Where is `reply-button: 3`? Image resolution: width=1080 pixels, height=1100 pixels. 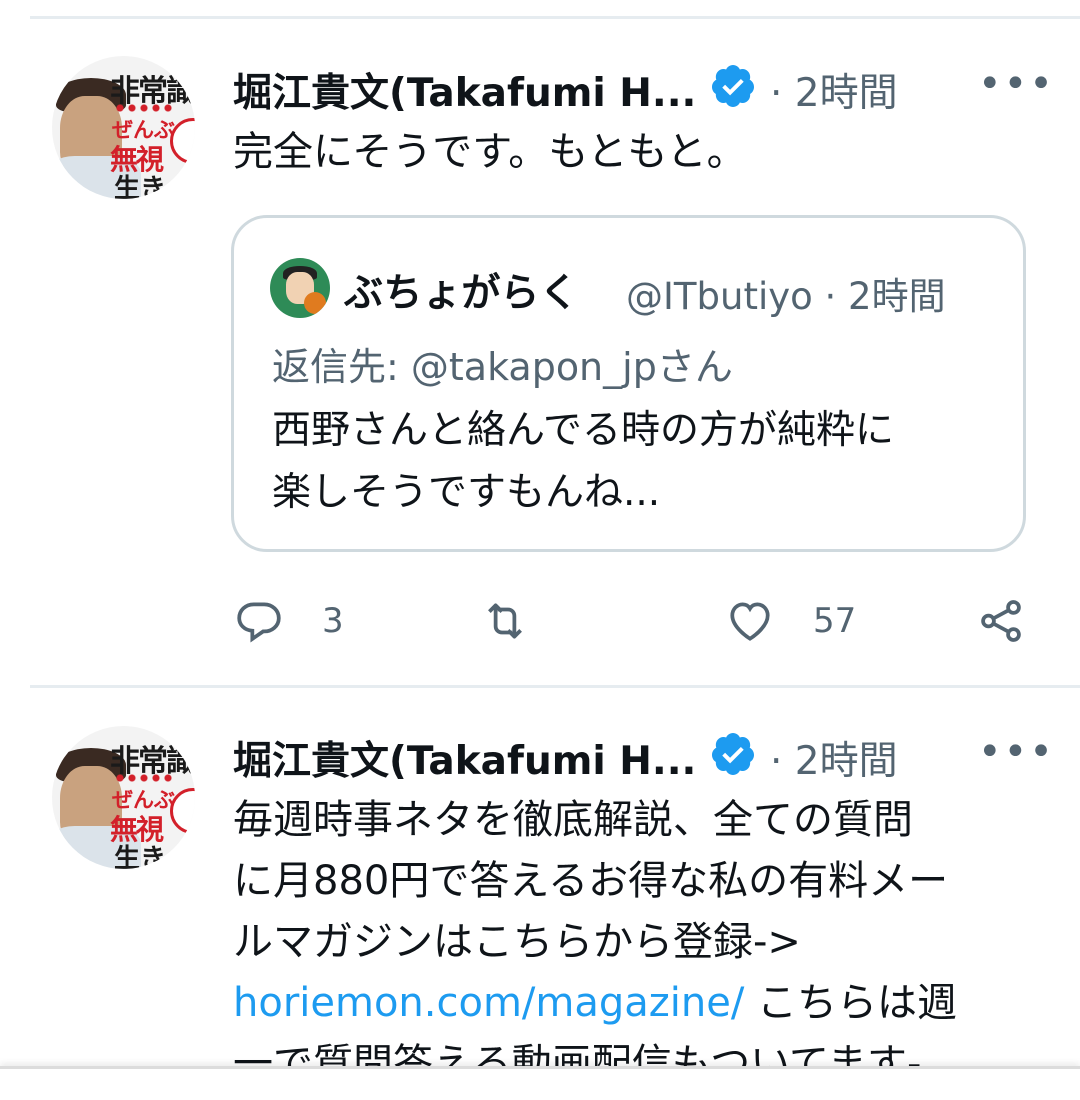 reply-button: 3 is located at coordinates (289, 621).